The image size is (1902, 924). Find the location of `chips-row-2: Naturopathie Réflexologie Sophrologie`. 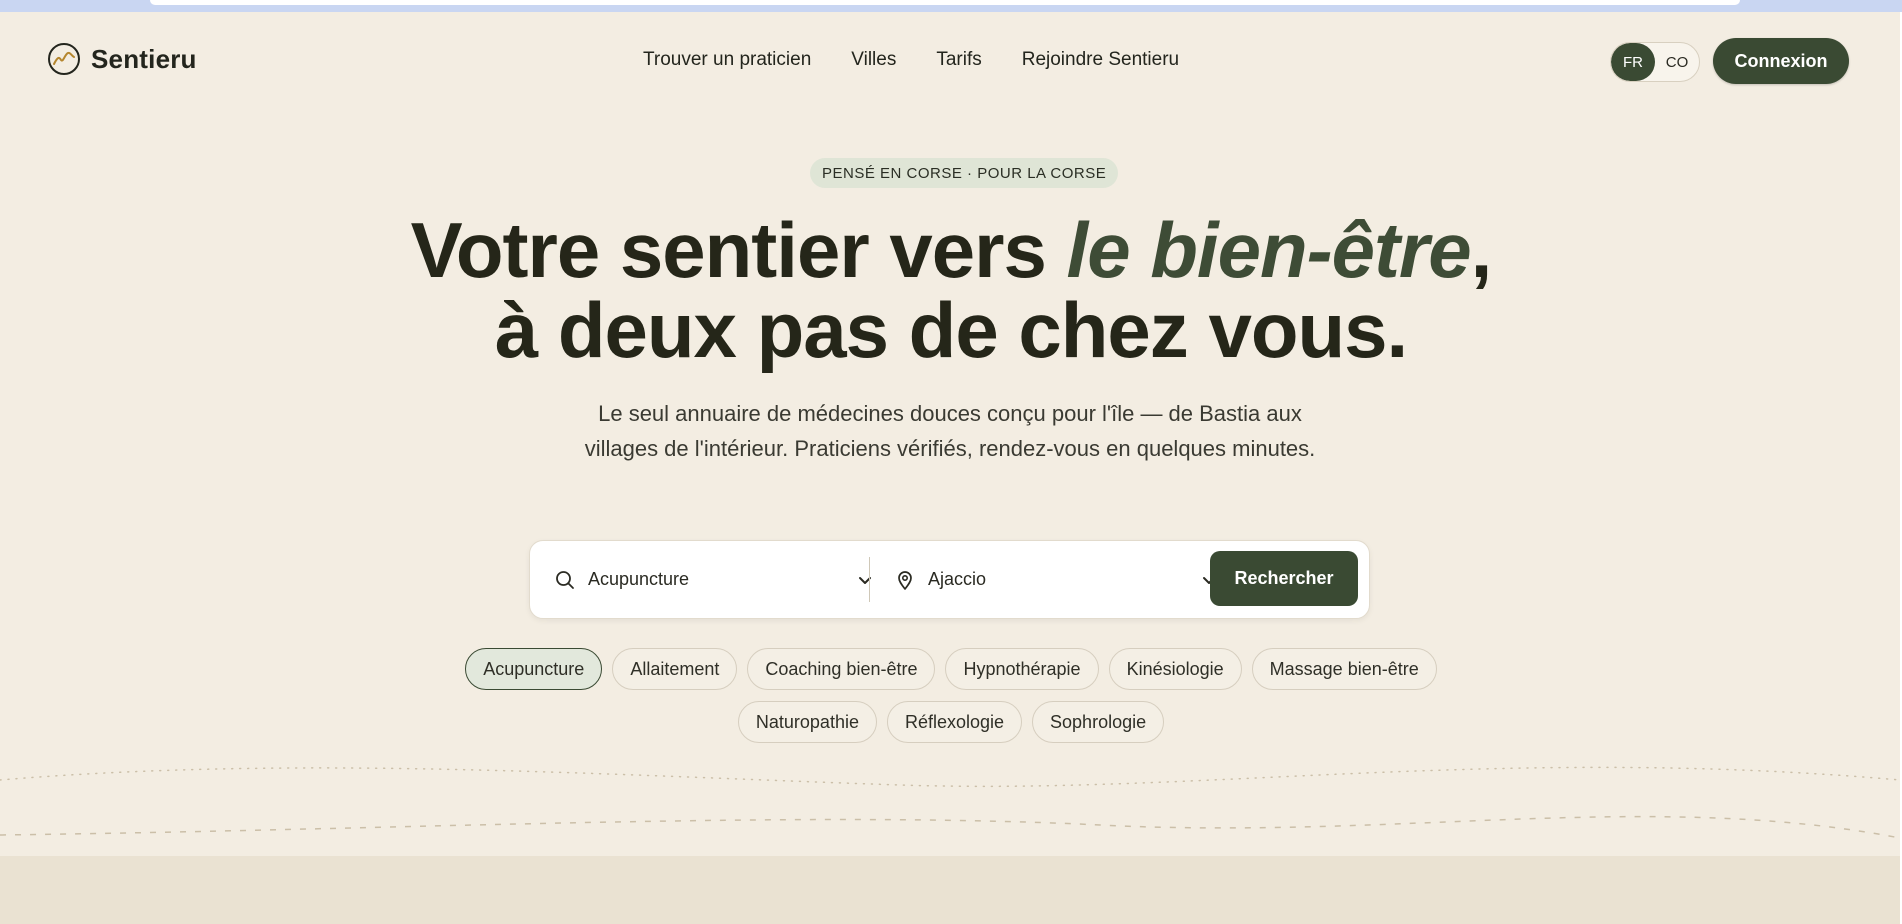

chips-row-2: Naturopathie Réflexologie Sophrologie is located at coordinates (951, 722).